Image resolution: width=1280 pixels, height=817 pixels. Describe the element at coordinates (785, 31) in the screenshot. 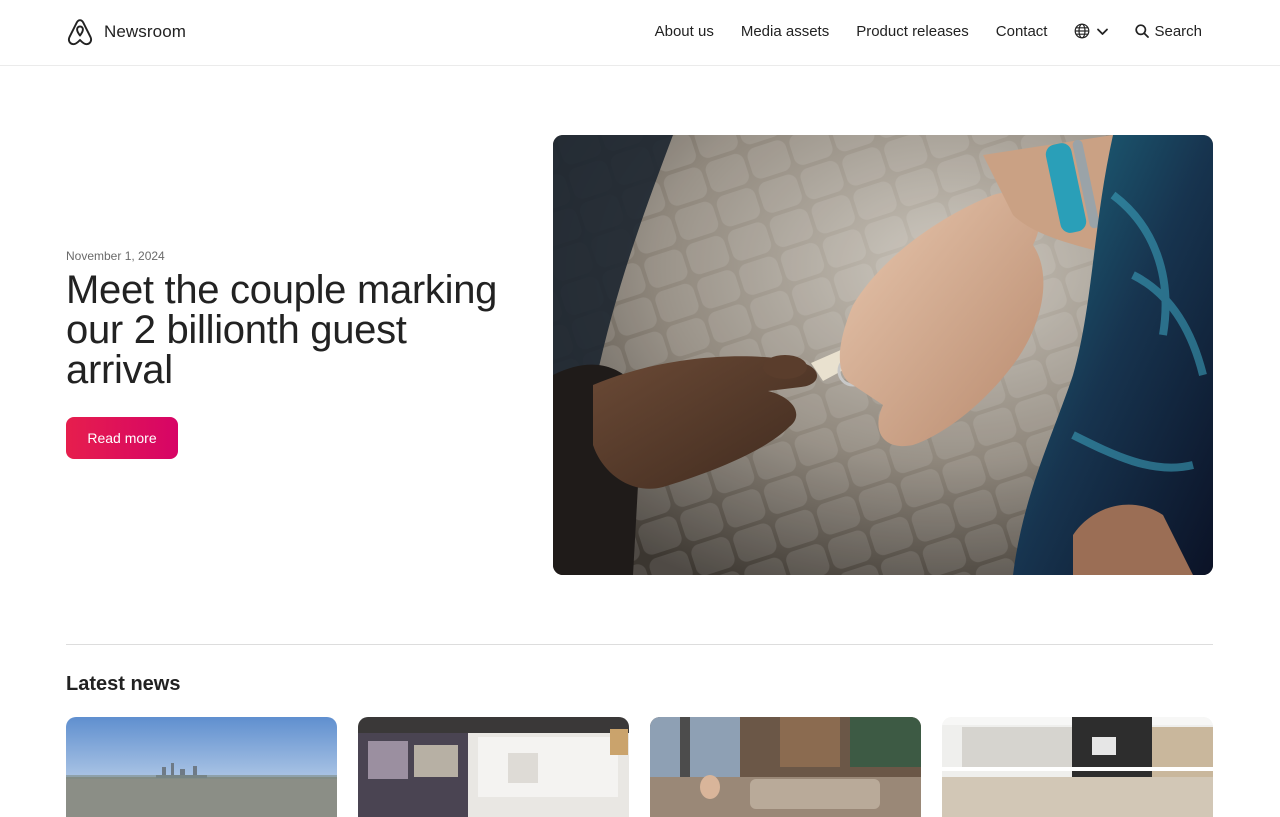

I see `nav-media-assets: Media assets` at that location.